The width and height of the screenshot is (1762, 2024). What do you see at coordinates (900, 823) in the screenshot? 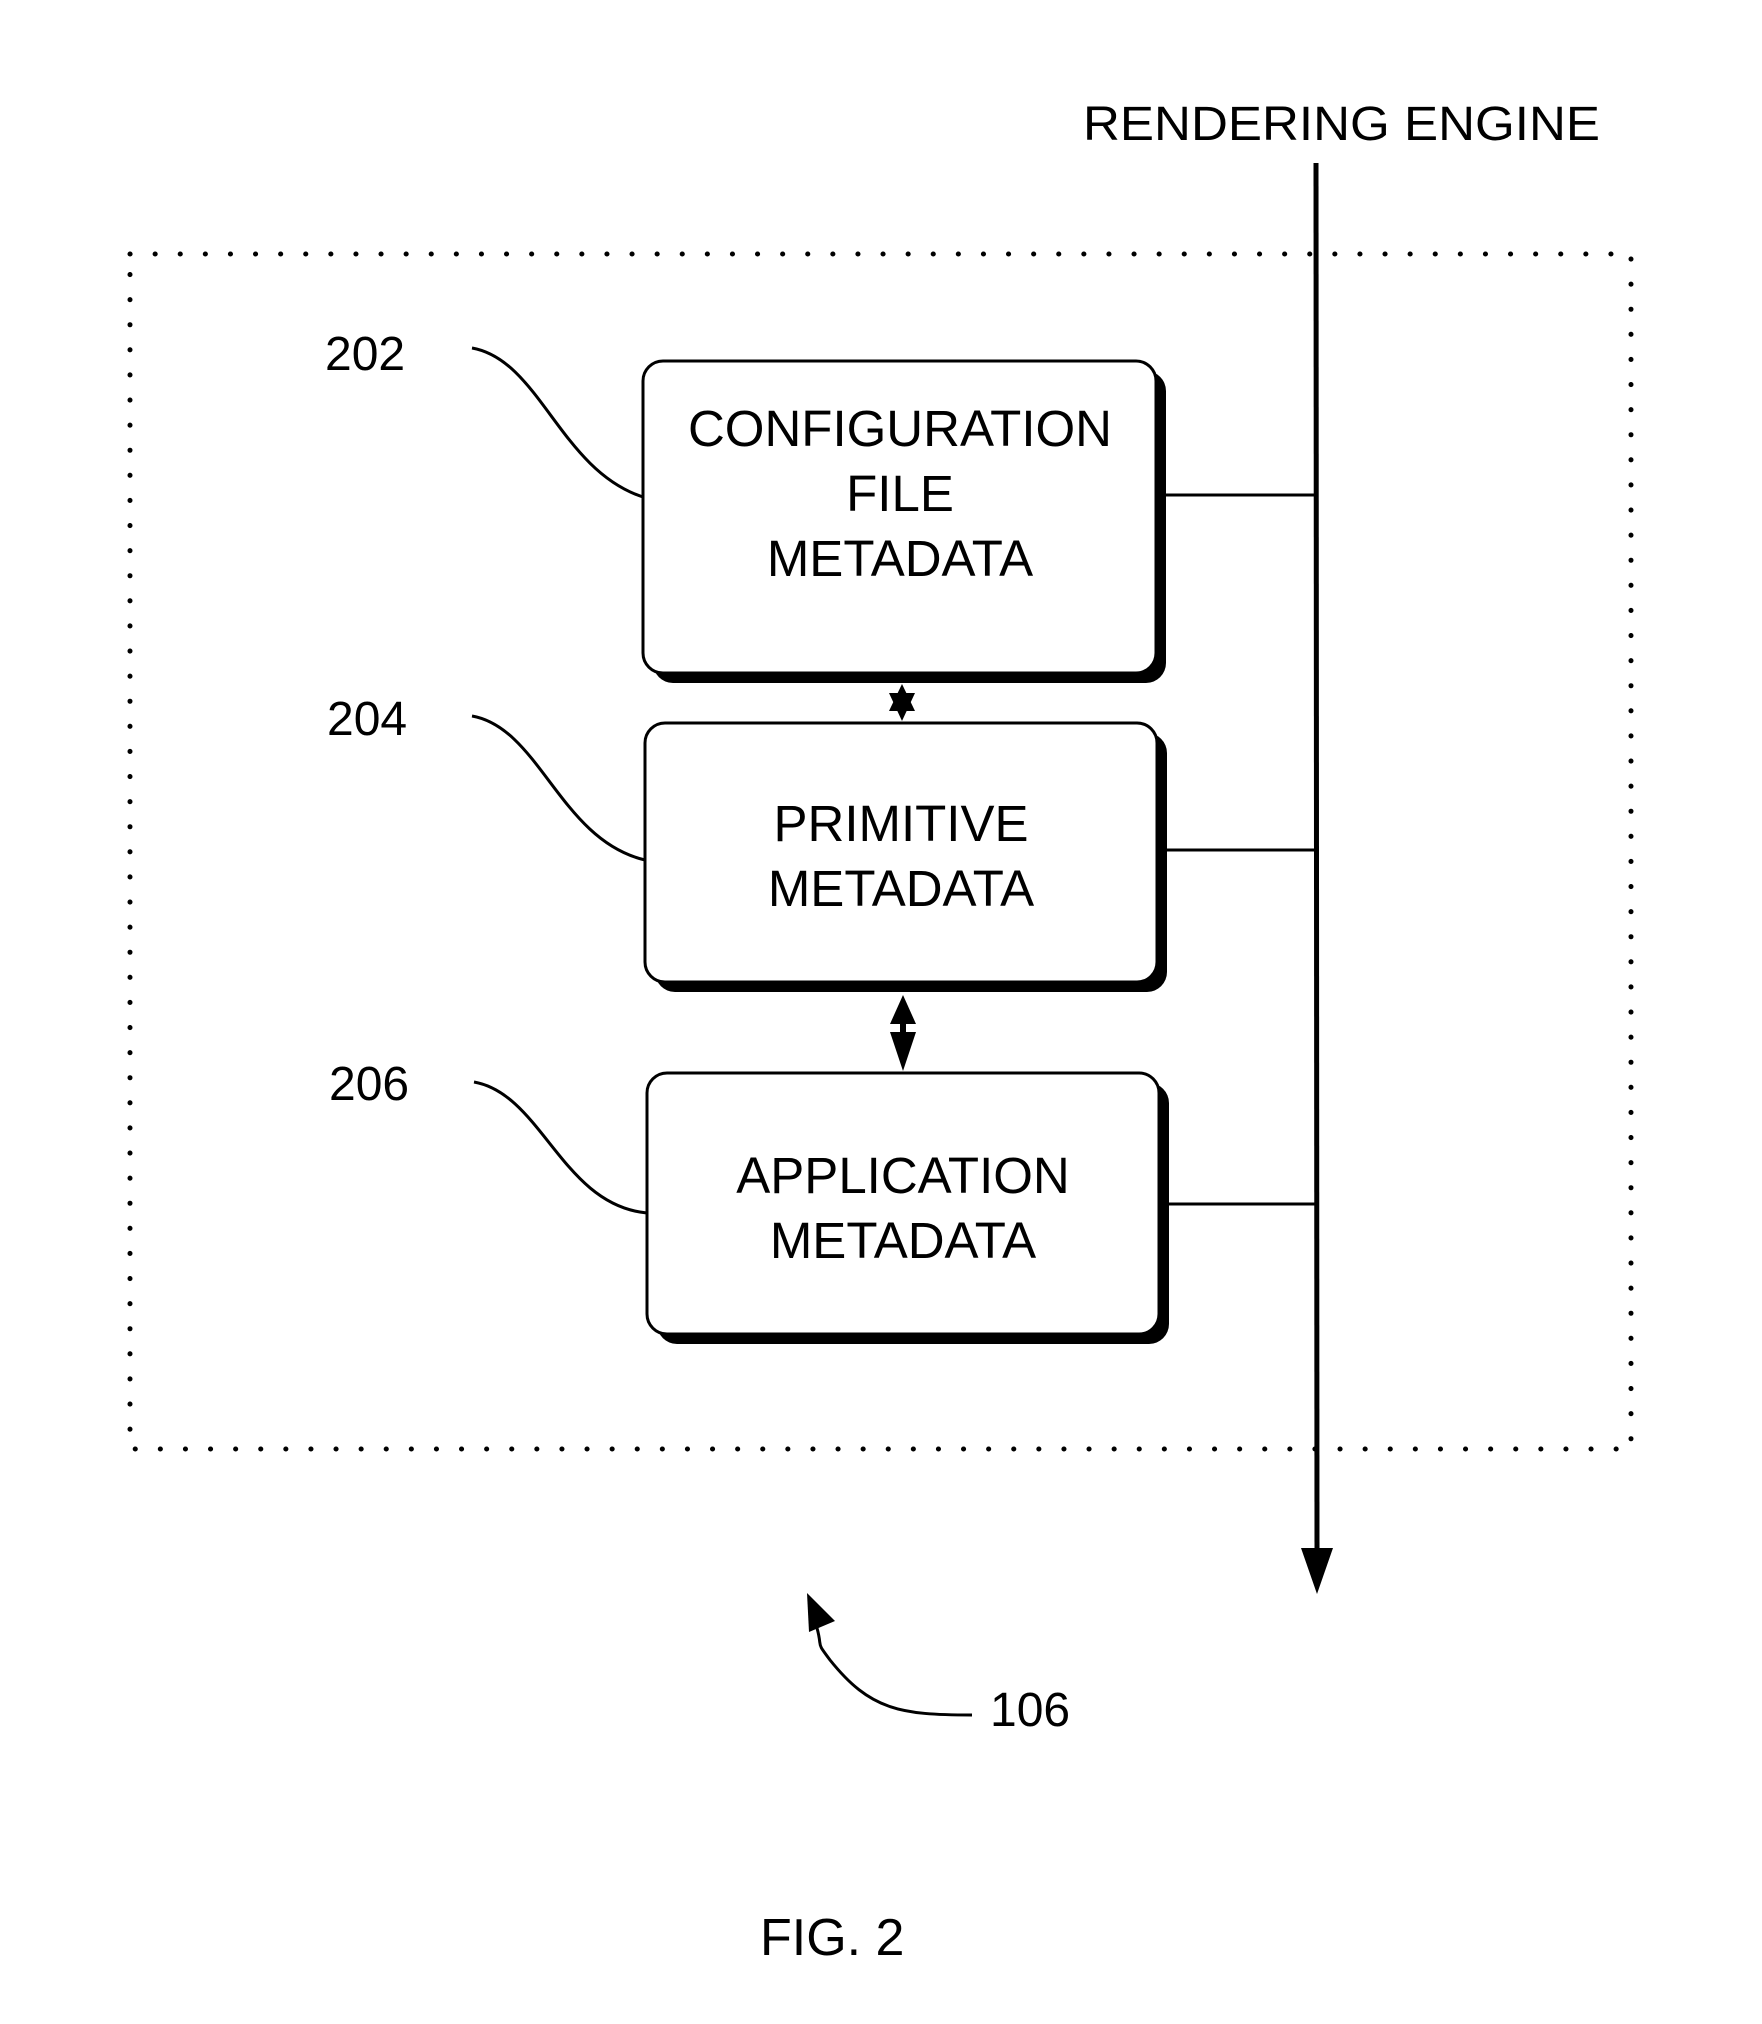
I see `block-text-line: PRIMITIVE` at bounding box center [900, 823].